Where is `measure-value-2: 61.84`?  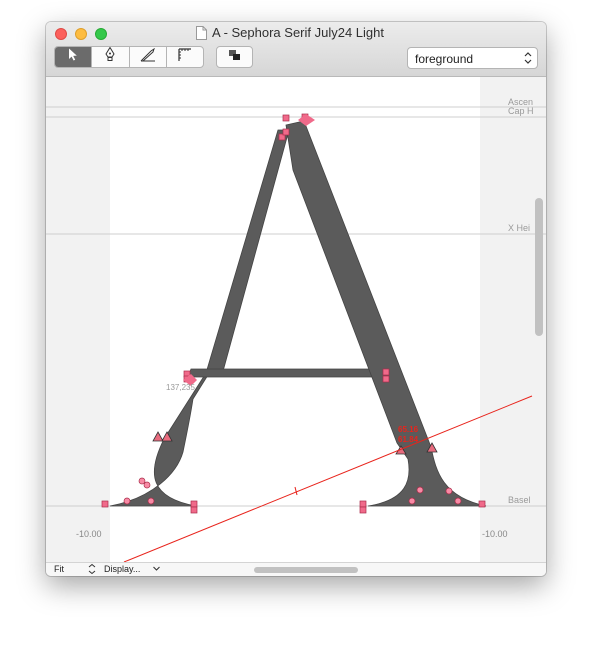
measure-value-2: 61.84 is located at coordinates (408, 439).